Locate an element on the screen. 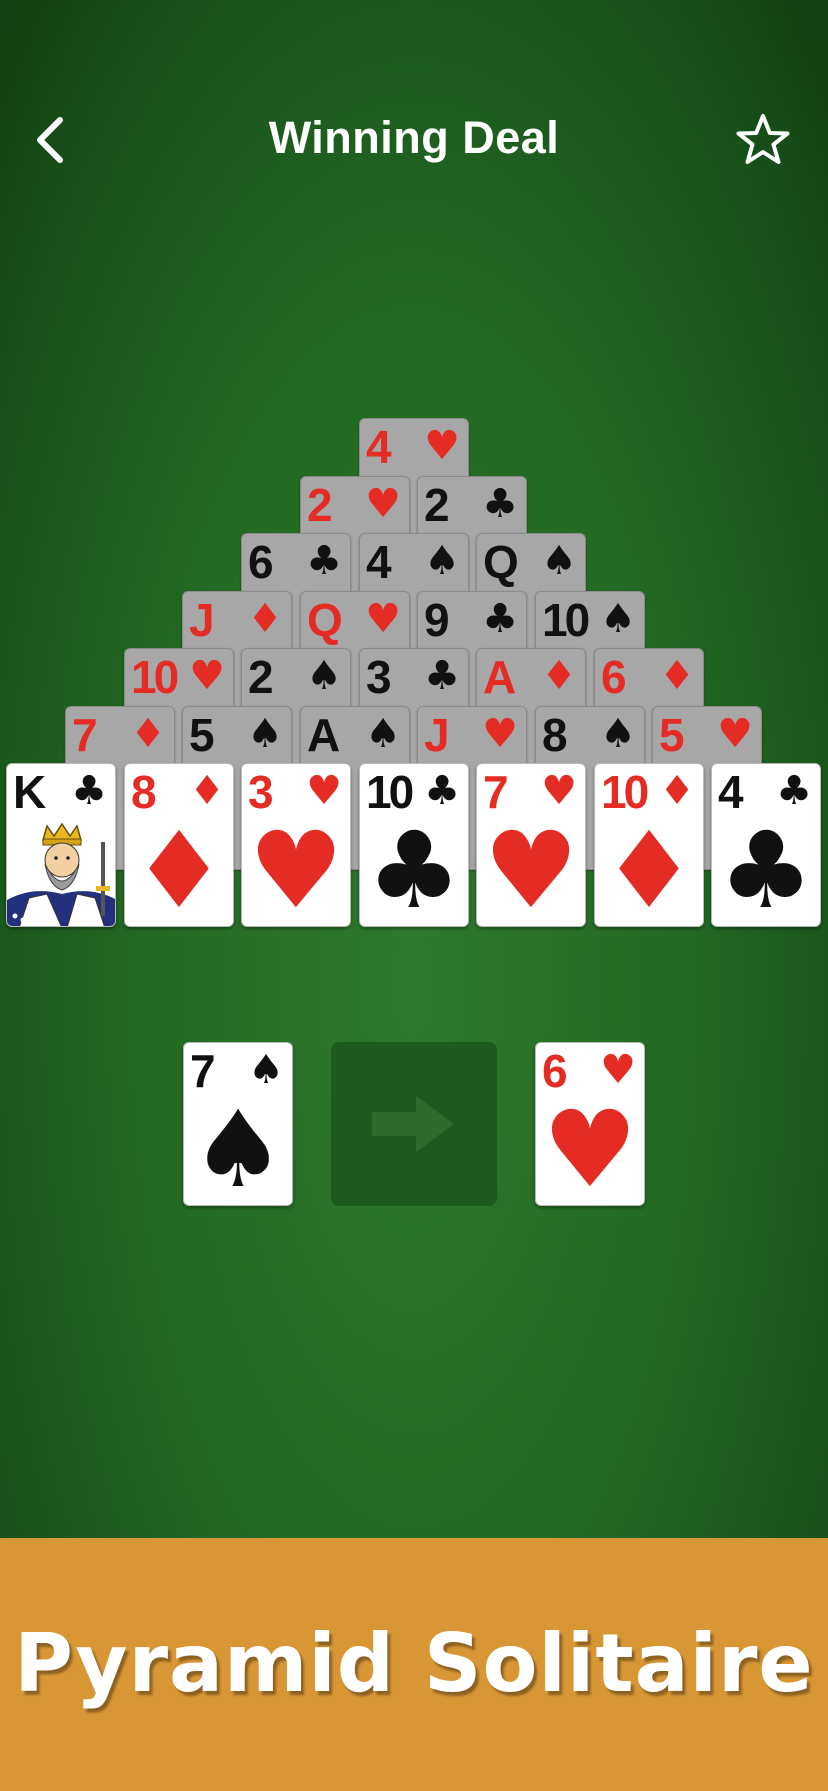  pyramid-card: 3 ♥ ♥ is located at coordinates (296, 845).